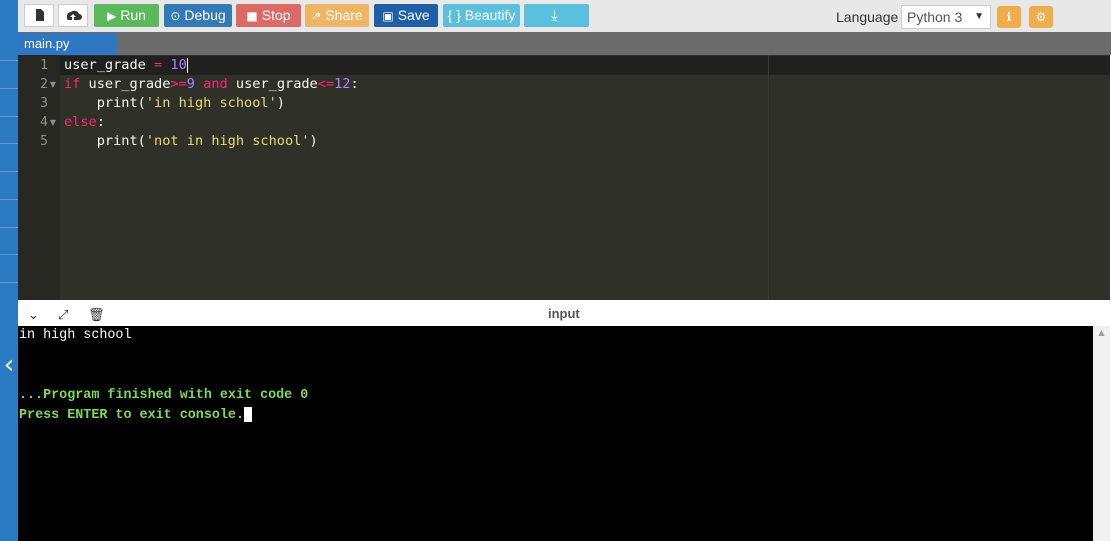  Describe the element at coordinates (205, 15) in the screenshot. I see `debug-label: Debug` at that location.